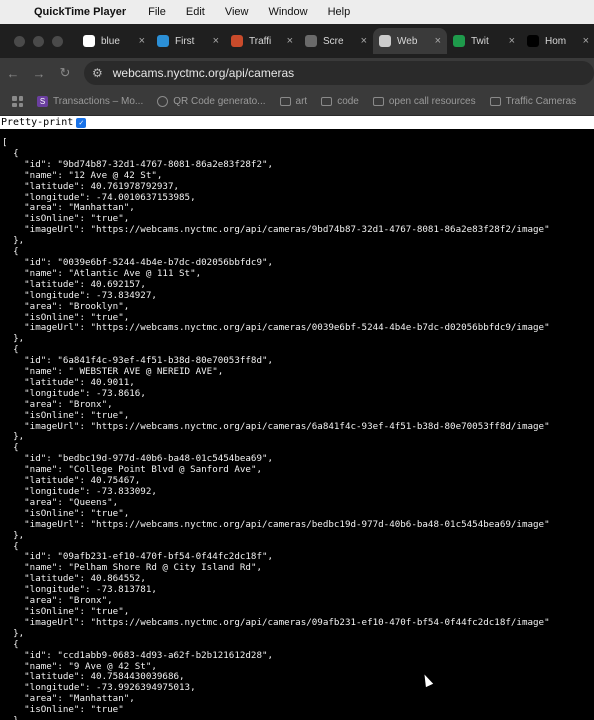 The width and height of the screenshot is (594, 720). Describe the element at coordinates (57, 41) in the screenshot. I see `zoom-window-button` at that location.